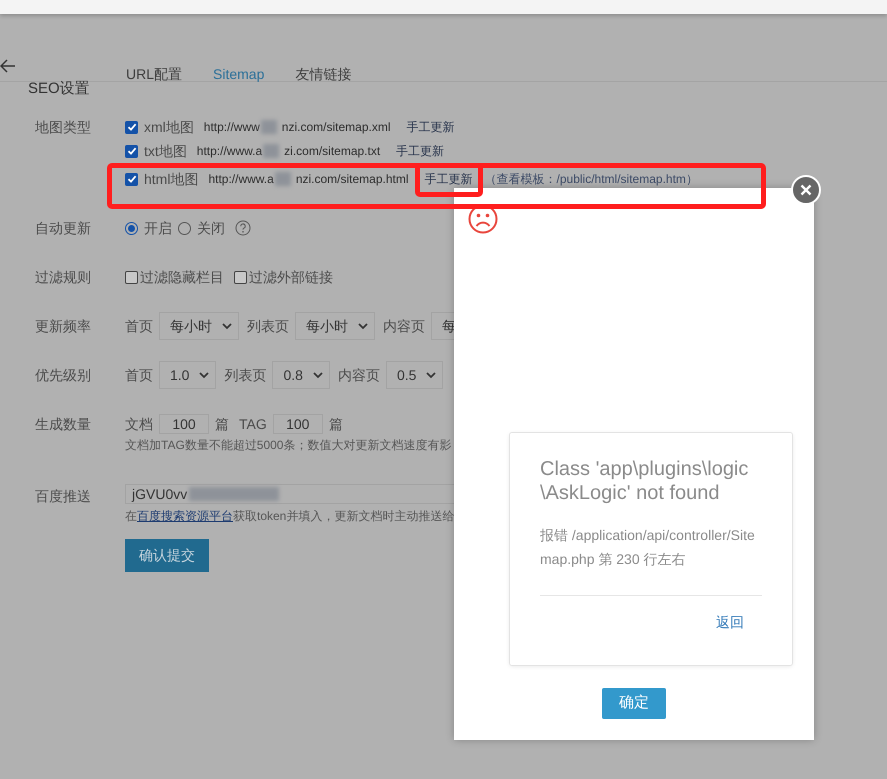  I want to click on url-text: nzi.com/sitemap.xml, so click(336, 127).